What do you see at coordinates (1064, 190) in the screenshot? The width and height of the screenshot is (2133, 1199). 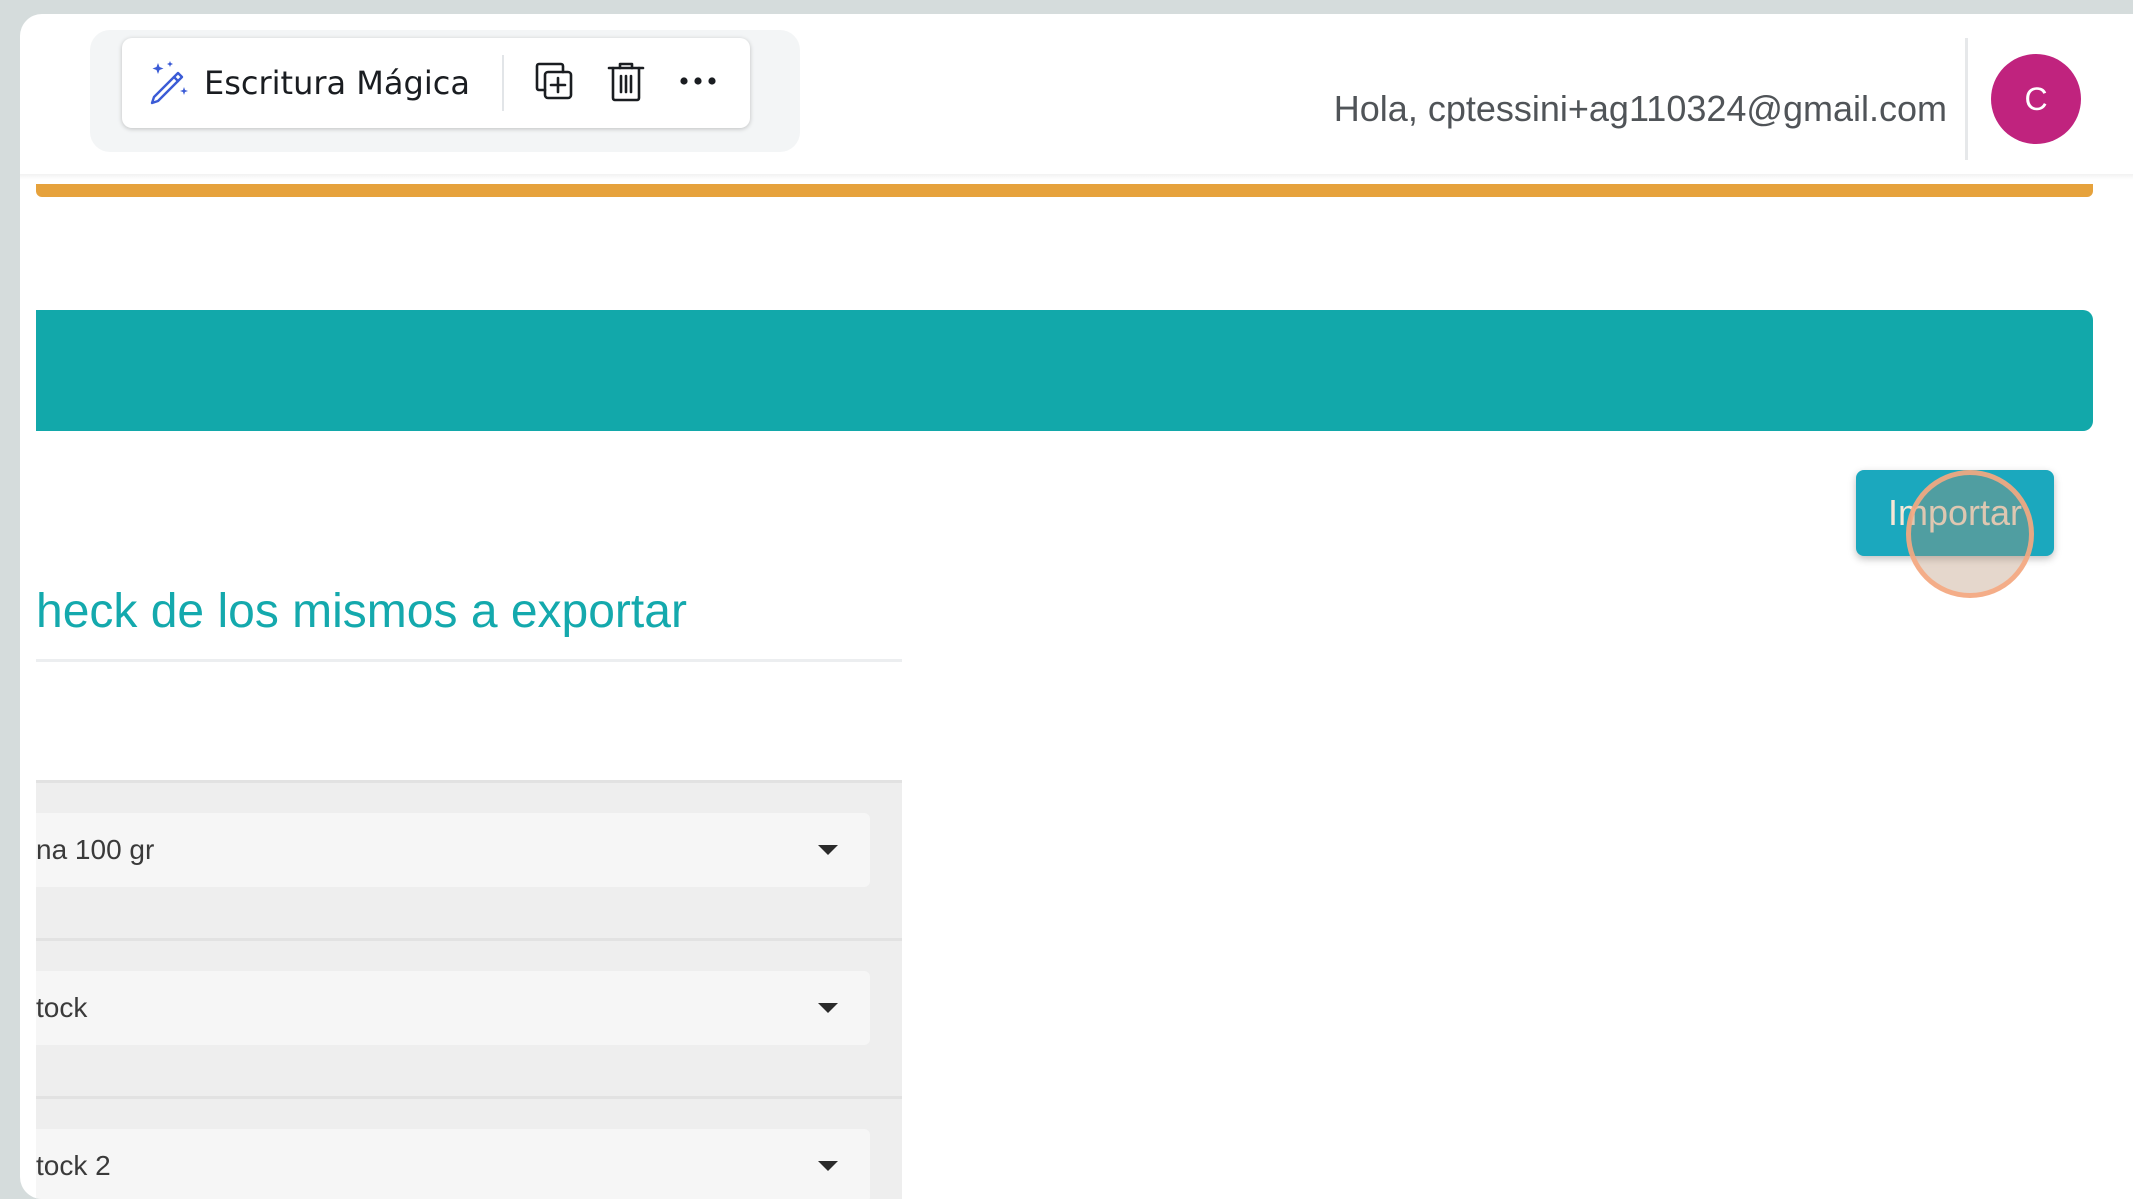 I see `orange-accent-bar` at bounding box center [1064, 190].